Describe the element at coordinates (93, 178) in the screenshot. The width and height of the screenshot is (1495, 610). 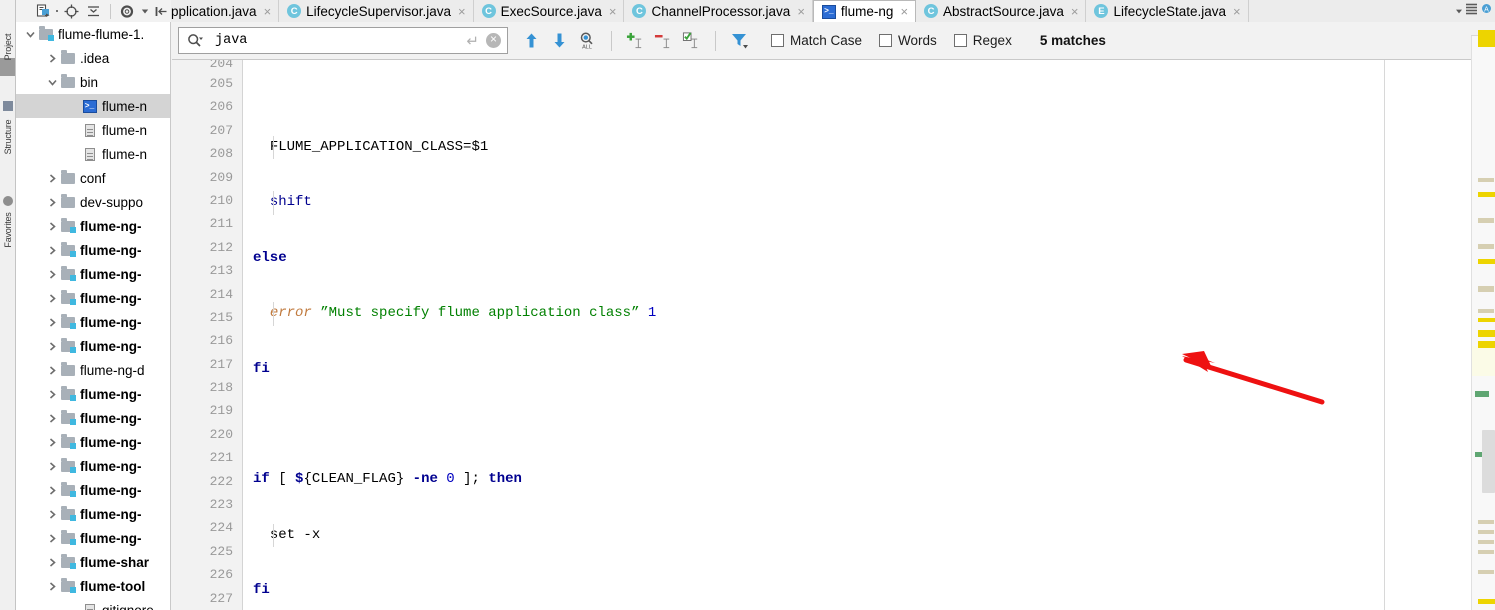
I see `tree-item-6: conf` at that location.